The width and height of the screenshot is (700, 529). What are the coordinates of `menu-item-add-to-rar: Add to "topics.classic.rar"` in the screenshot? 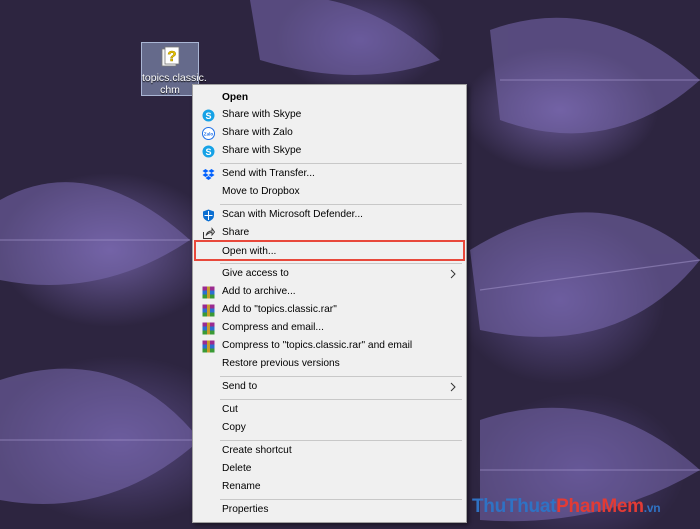 It's located at (329, 310).